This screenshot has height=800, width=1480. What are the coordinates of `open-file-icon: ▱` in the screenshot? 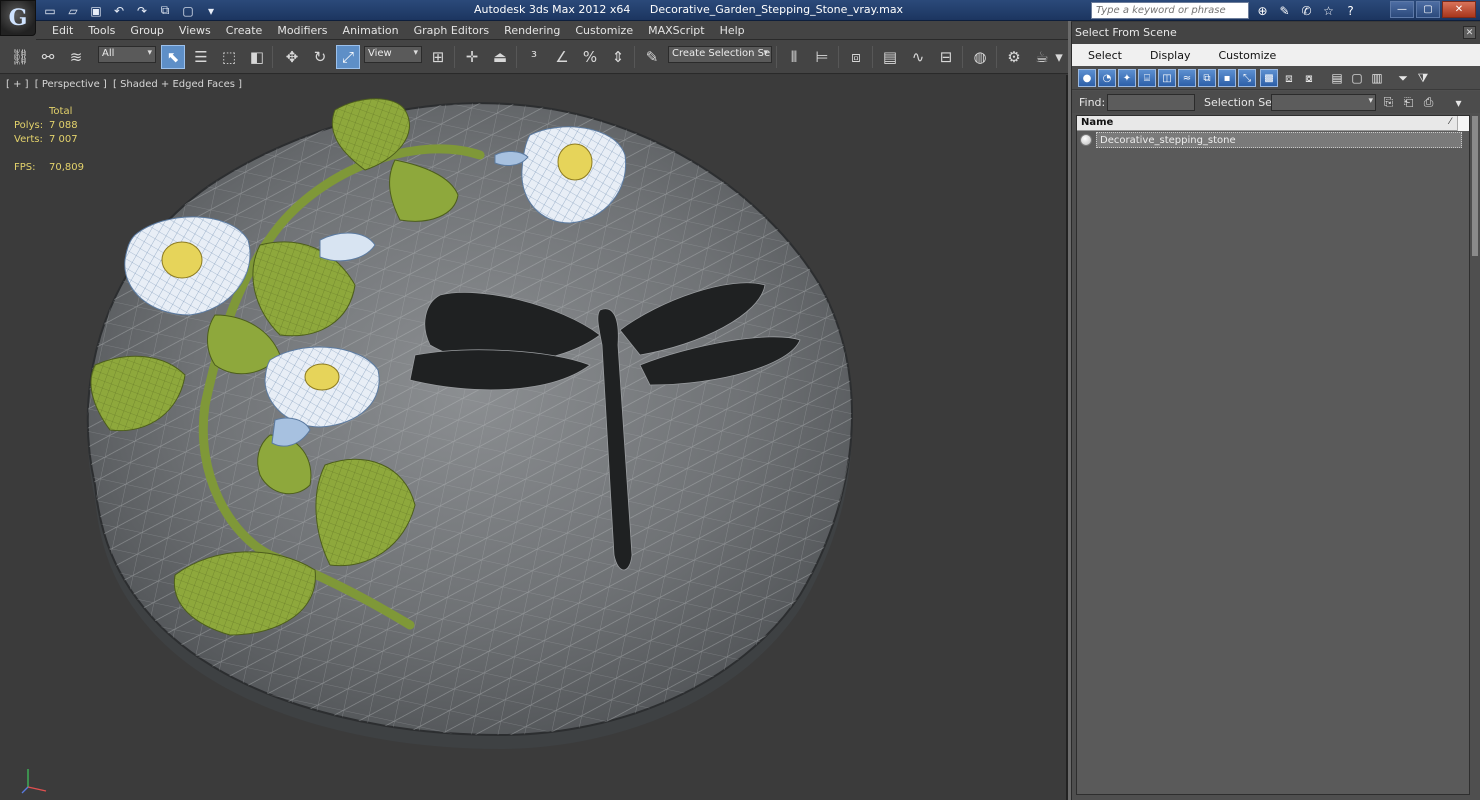 It's located at (73, 10).